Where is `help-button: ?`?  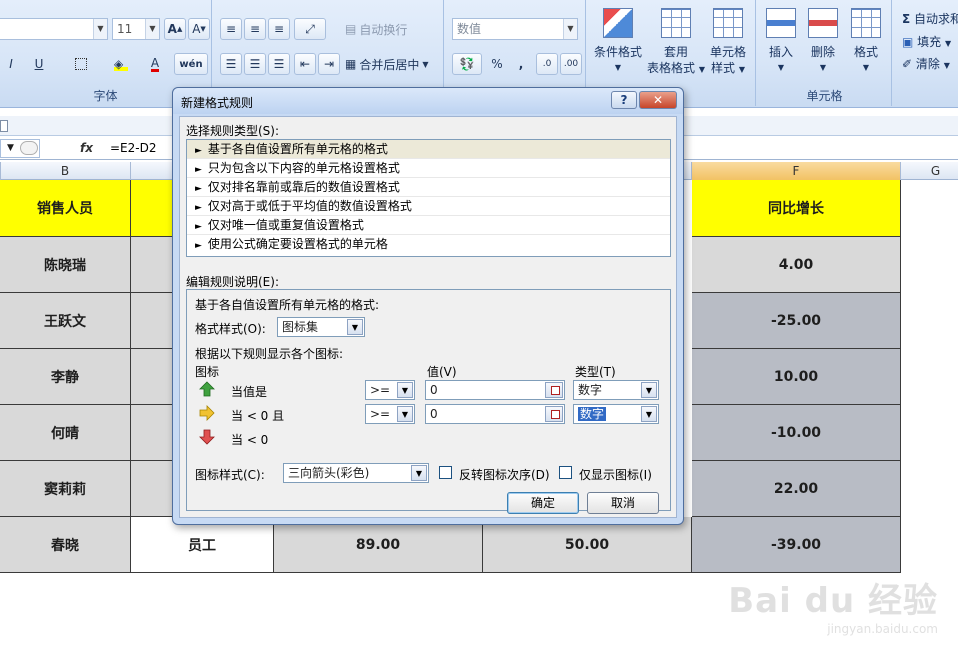
help-button: ? is located at coordinates (624, 100).